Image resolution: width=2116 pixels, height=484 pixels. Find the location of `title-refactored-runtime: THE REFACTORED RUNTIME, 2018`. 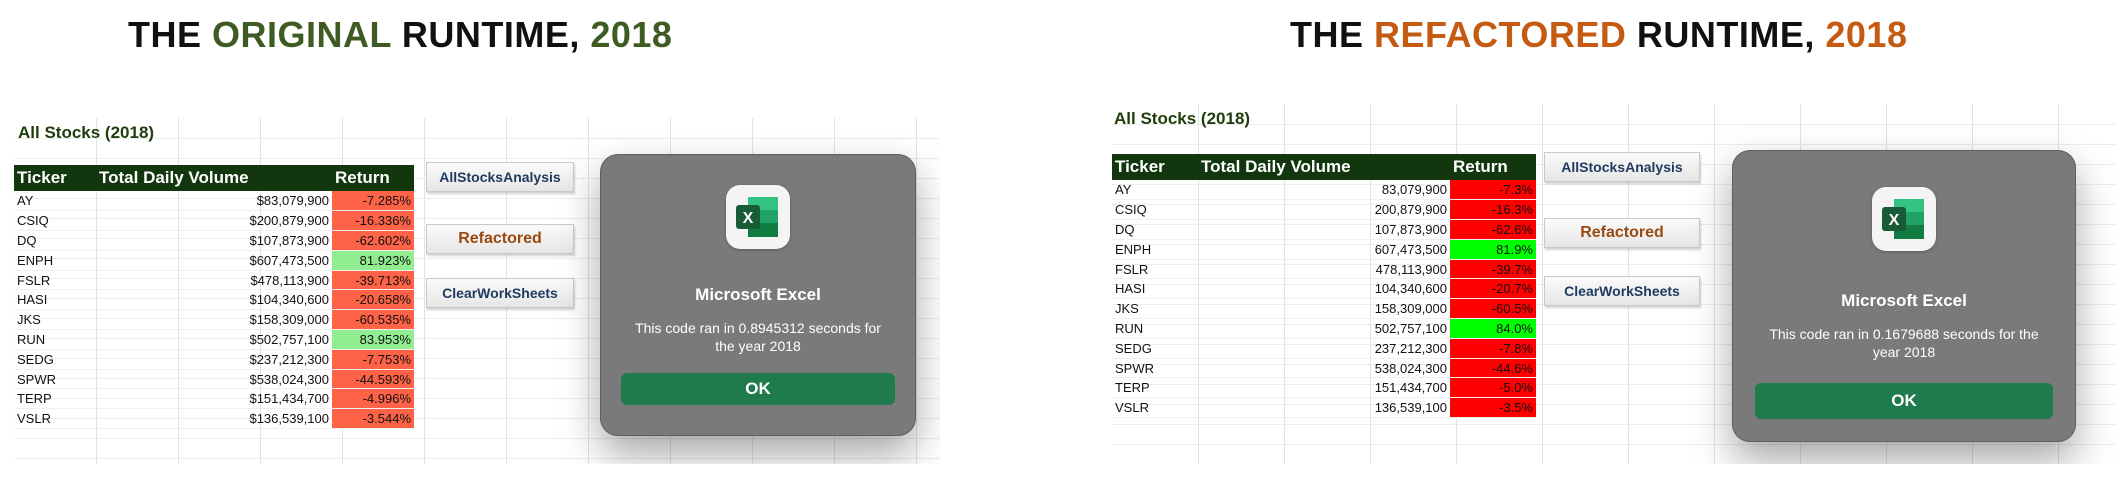

title-refactored-runtime: THE REFACTORED RUNTIME, 2018 is located at coordinates (1598, 35).